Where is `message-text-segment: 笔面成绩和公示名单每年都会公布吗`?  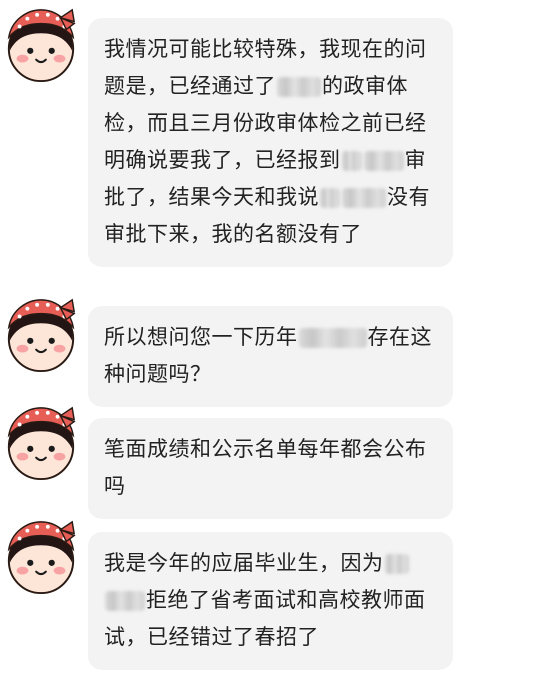
message-text-segment: 笔面成绩和公示名单每年都会公布吗 is located at coordinates (265, 467).